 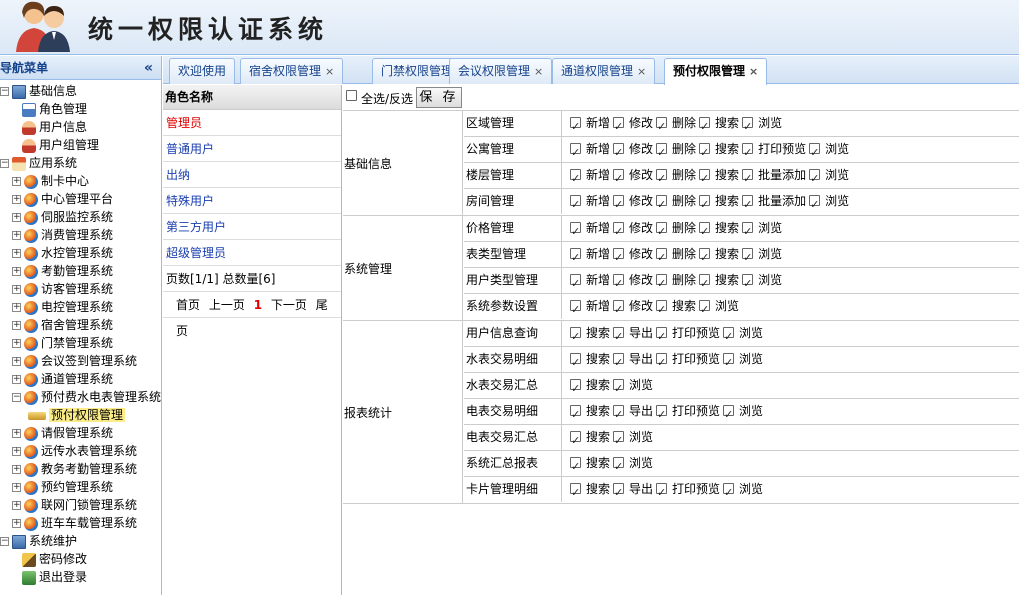 What do you see at coordinates (252, 227) in the screenshot?
I see `role-item: 第三方用户` at bounding box center [252, 227].